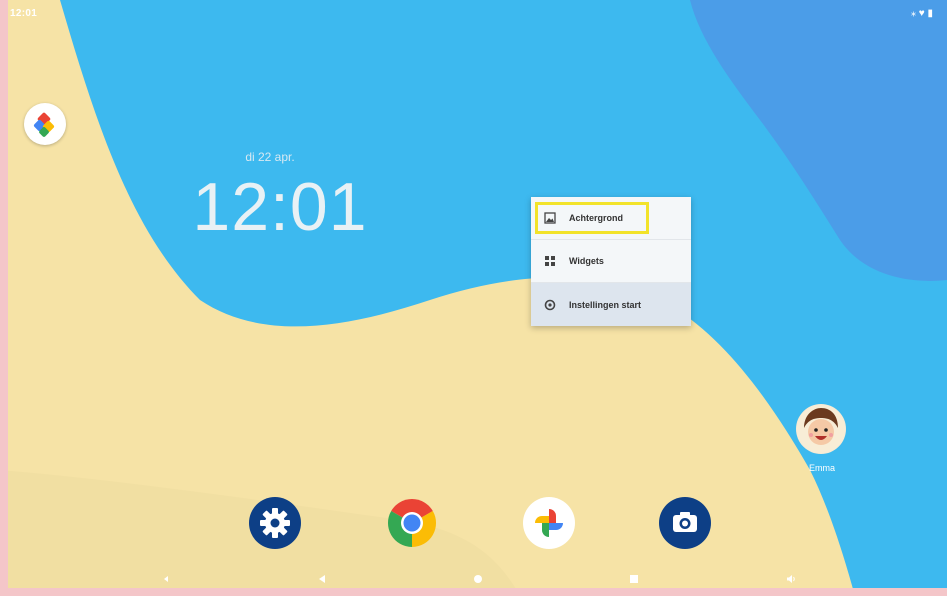  Describe the element at coordinates (611, 261) in the screenshot. I see `menu-item-widgets: Widgets` at that location.